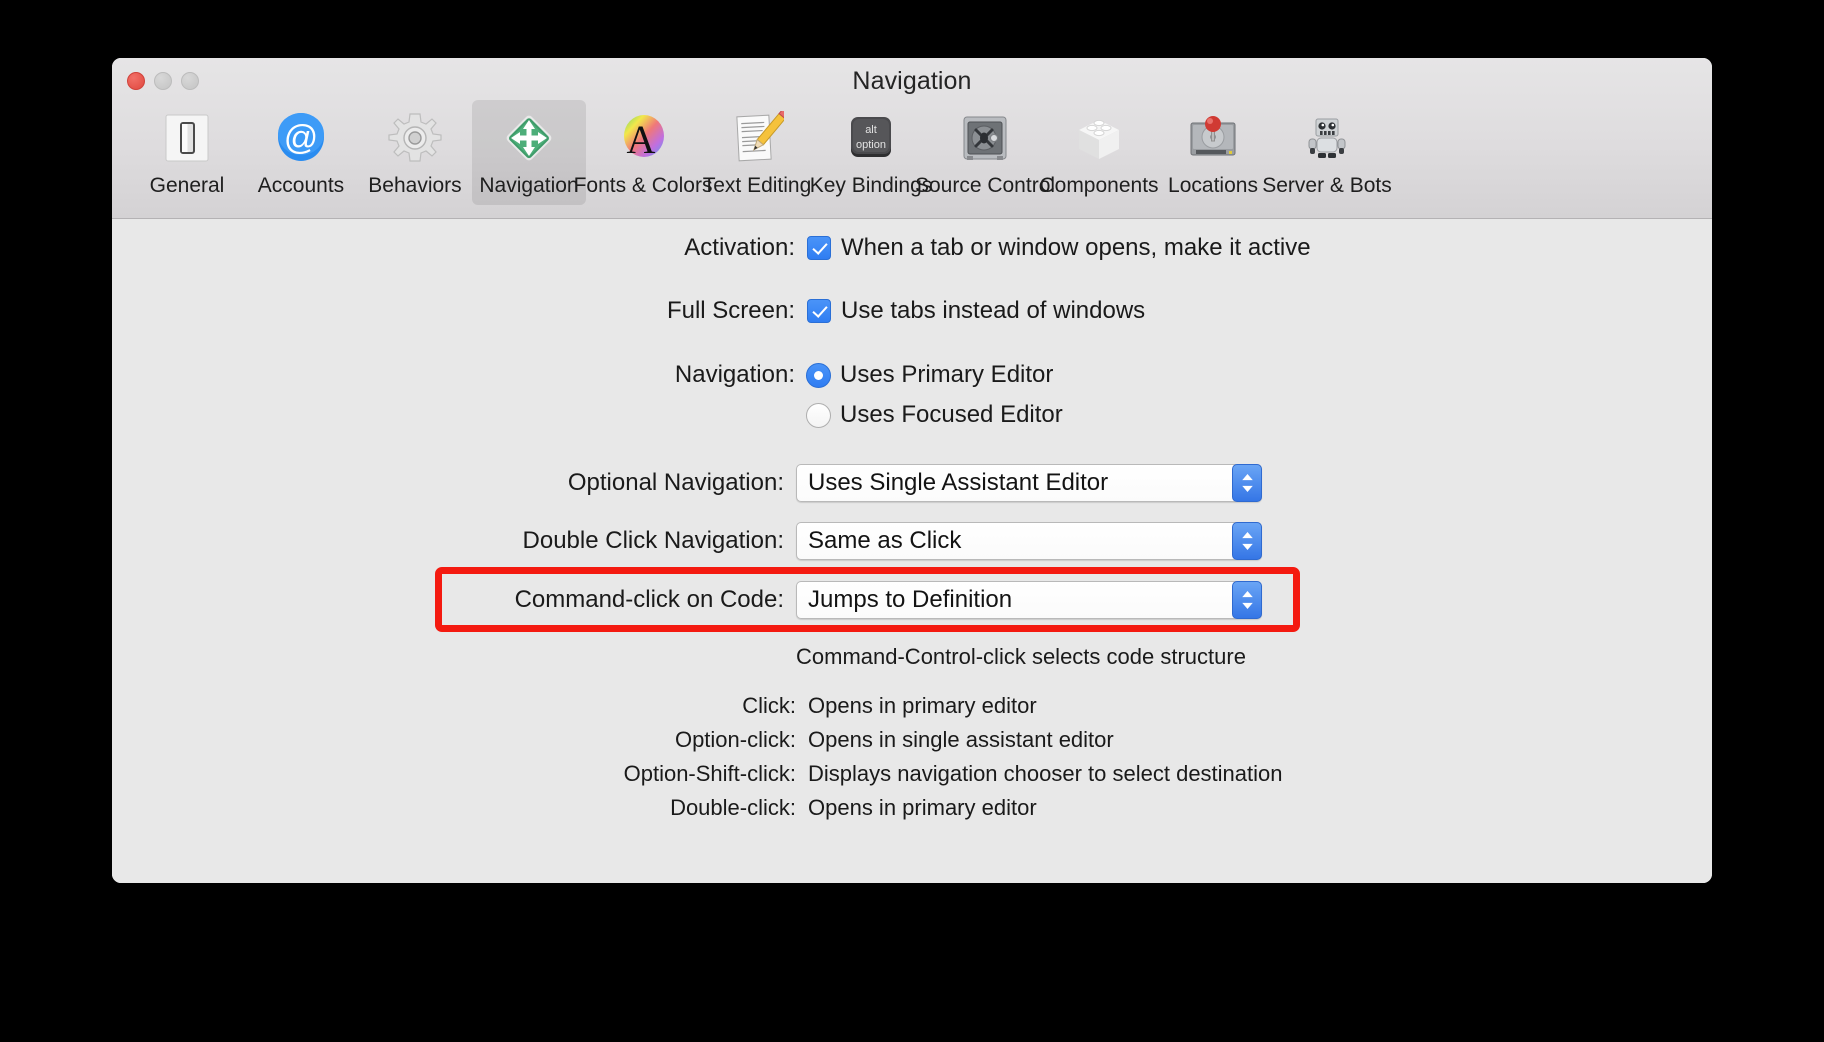 This screenshot has height=1042, width=1824. What do you see at coordinates (769, 705) in the screenshot?
I see `behavior-label: Click:` at bounding box center [769, 705].